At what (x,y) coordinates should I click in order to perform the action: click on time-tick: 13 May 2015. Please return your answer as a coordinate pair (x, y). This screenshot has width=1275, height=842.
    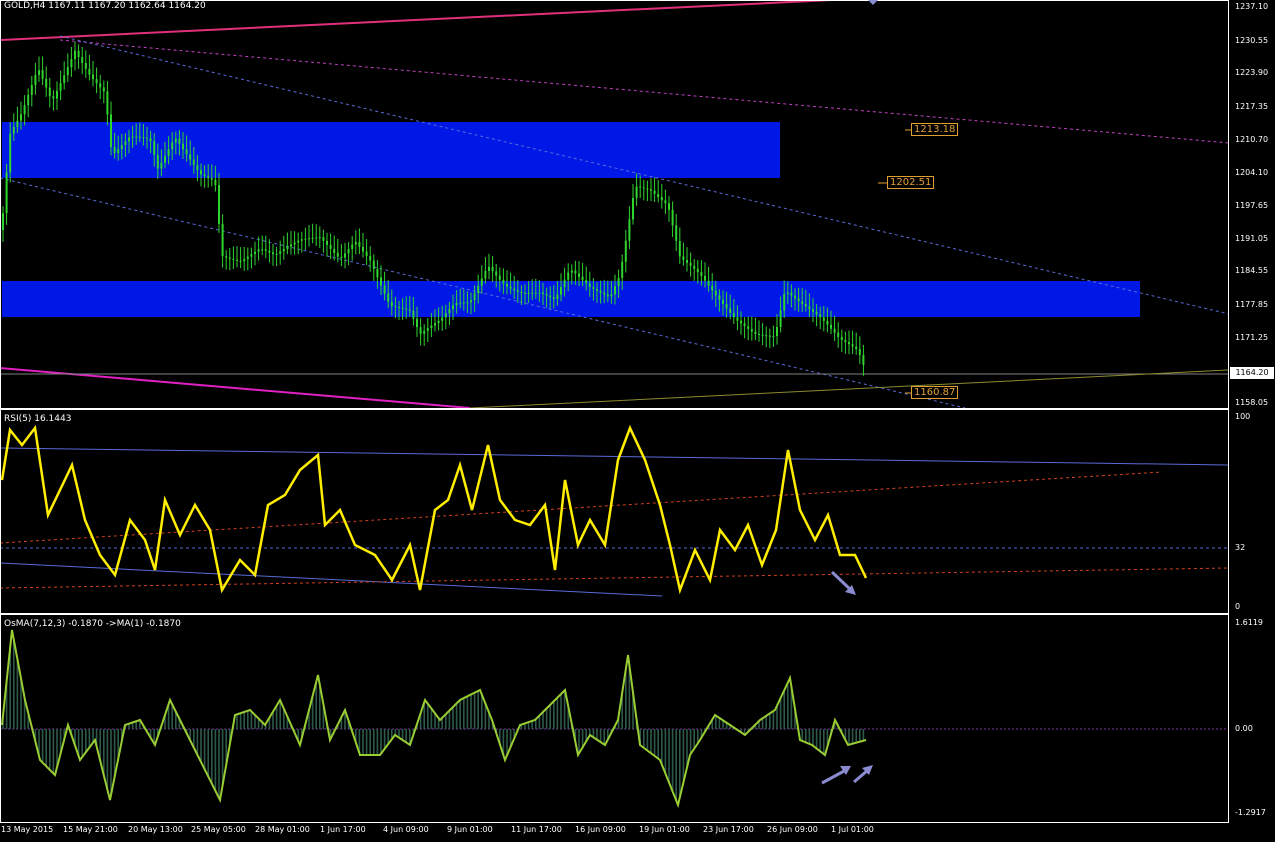
    Looking at the image, I should click on (27, 829).